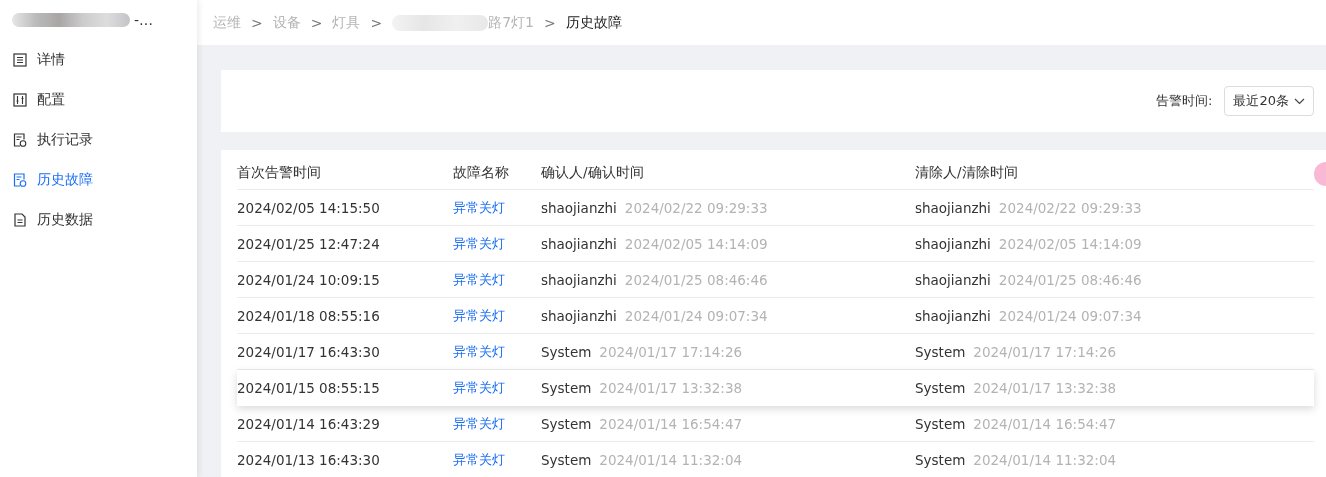 The height and width of the screenshot is (477, 1326). What do you see at coordinates (309, 279) in the screenshot?
I see `table-cell-text: 2024/01/24 10:09:15` at bounding box center [309, 279].